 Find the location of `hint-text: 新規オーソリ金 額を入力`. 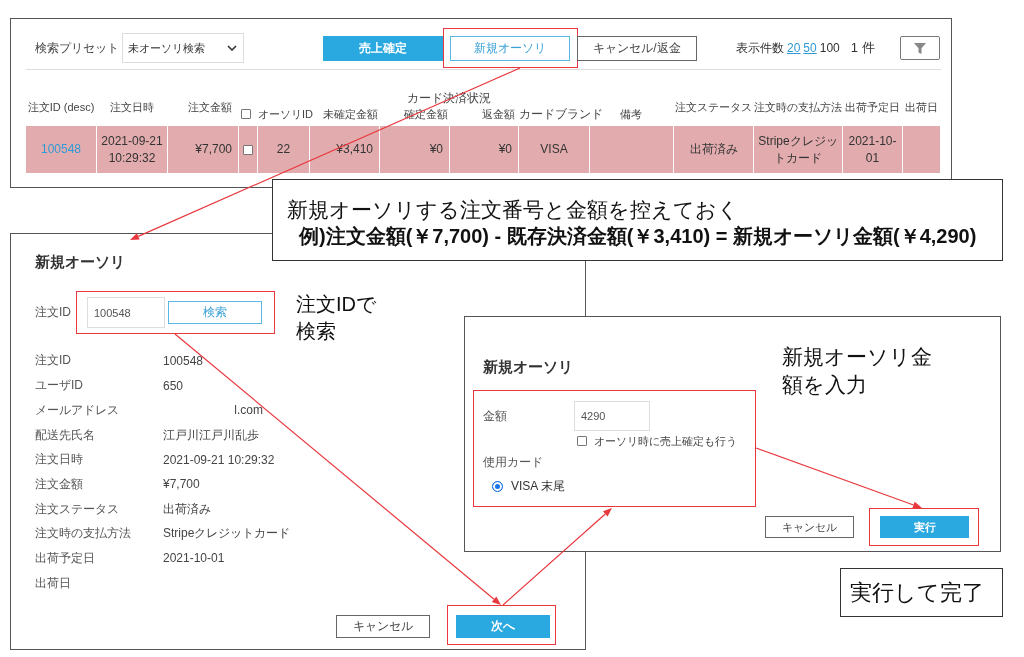

hint-text: 新規オーソリ金 額を入力 is located at coordinates (857, 371).